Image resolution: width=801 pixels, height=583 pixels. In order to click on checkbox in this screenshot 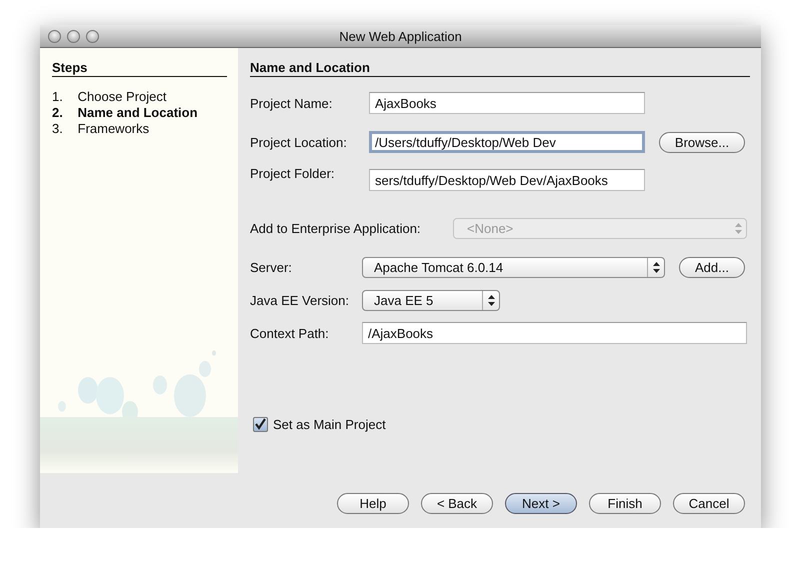, I will do `click(260, 424)`.